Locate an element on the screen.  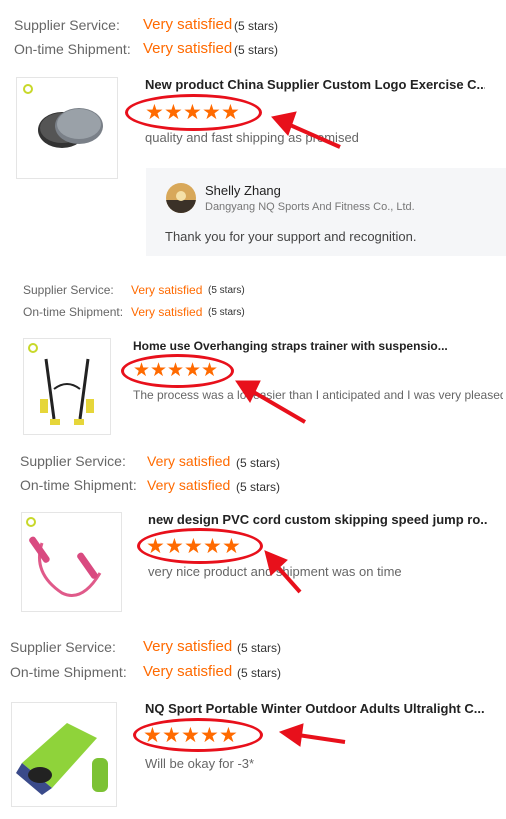
jump-rope-image is located at coordinates (65, 566).